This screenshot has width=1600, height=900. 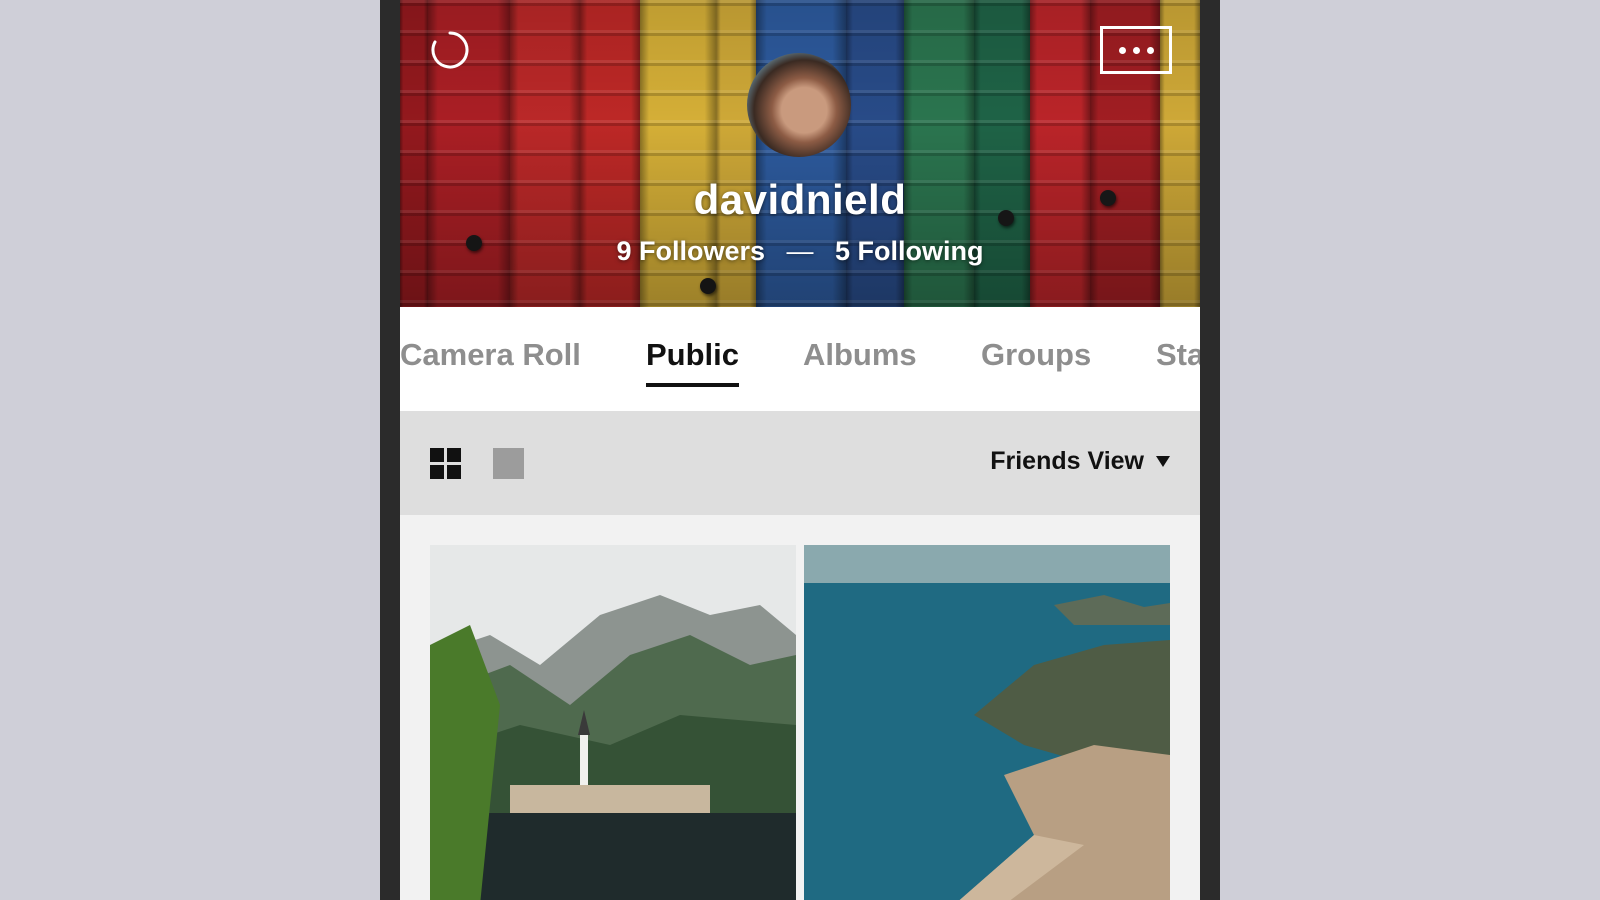 I want to click on profile-tabs: Camera Roll Public Albums Groups Sta, so click(x=800, y=359).